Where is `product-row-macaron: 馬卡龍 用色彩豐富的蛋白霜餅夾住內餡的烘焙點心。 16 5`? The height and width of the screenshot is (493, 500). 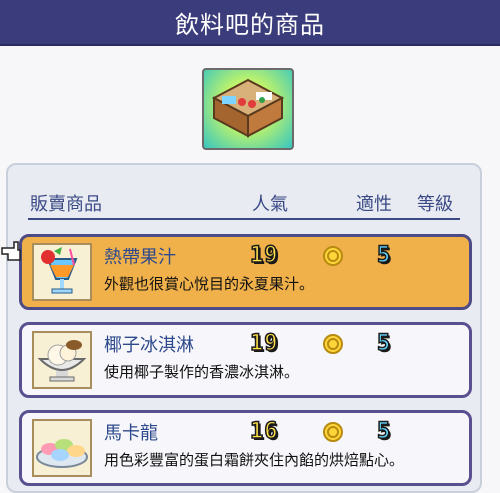 product-row-macaron: 馬卡龍 用色彩豐富的蛋白霜餅夾住內餡的烘焙點心。 16 5 is located at coordinates (245, 448).